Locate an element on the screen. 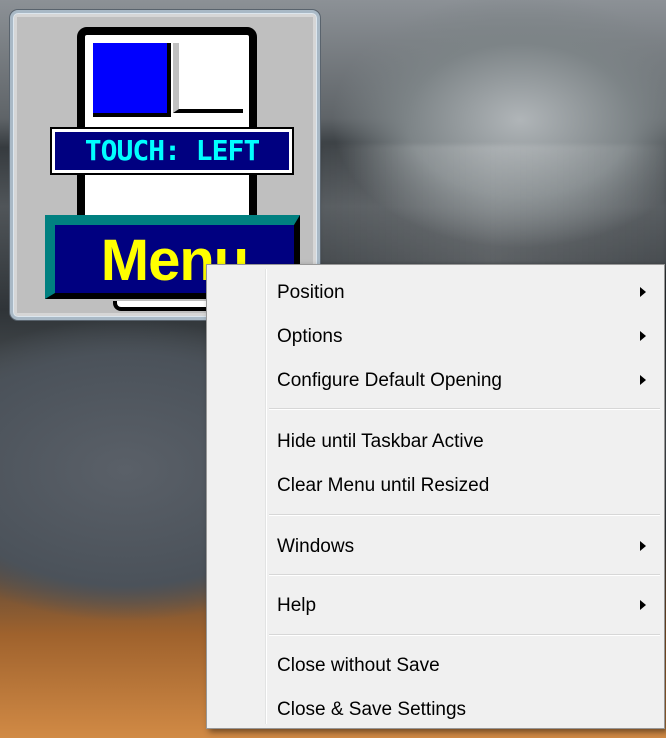 The image size is (666, 738). menu-item-clear-menu-until-resized: Clear Menu until Resized is located at coordinates (435, 485).